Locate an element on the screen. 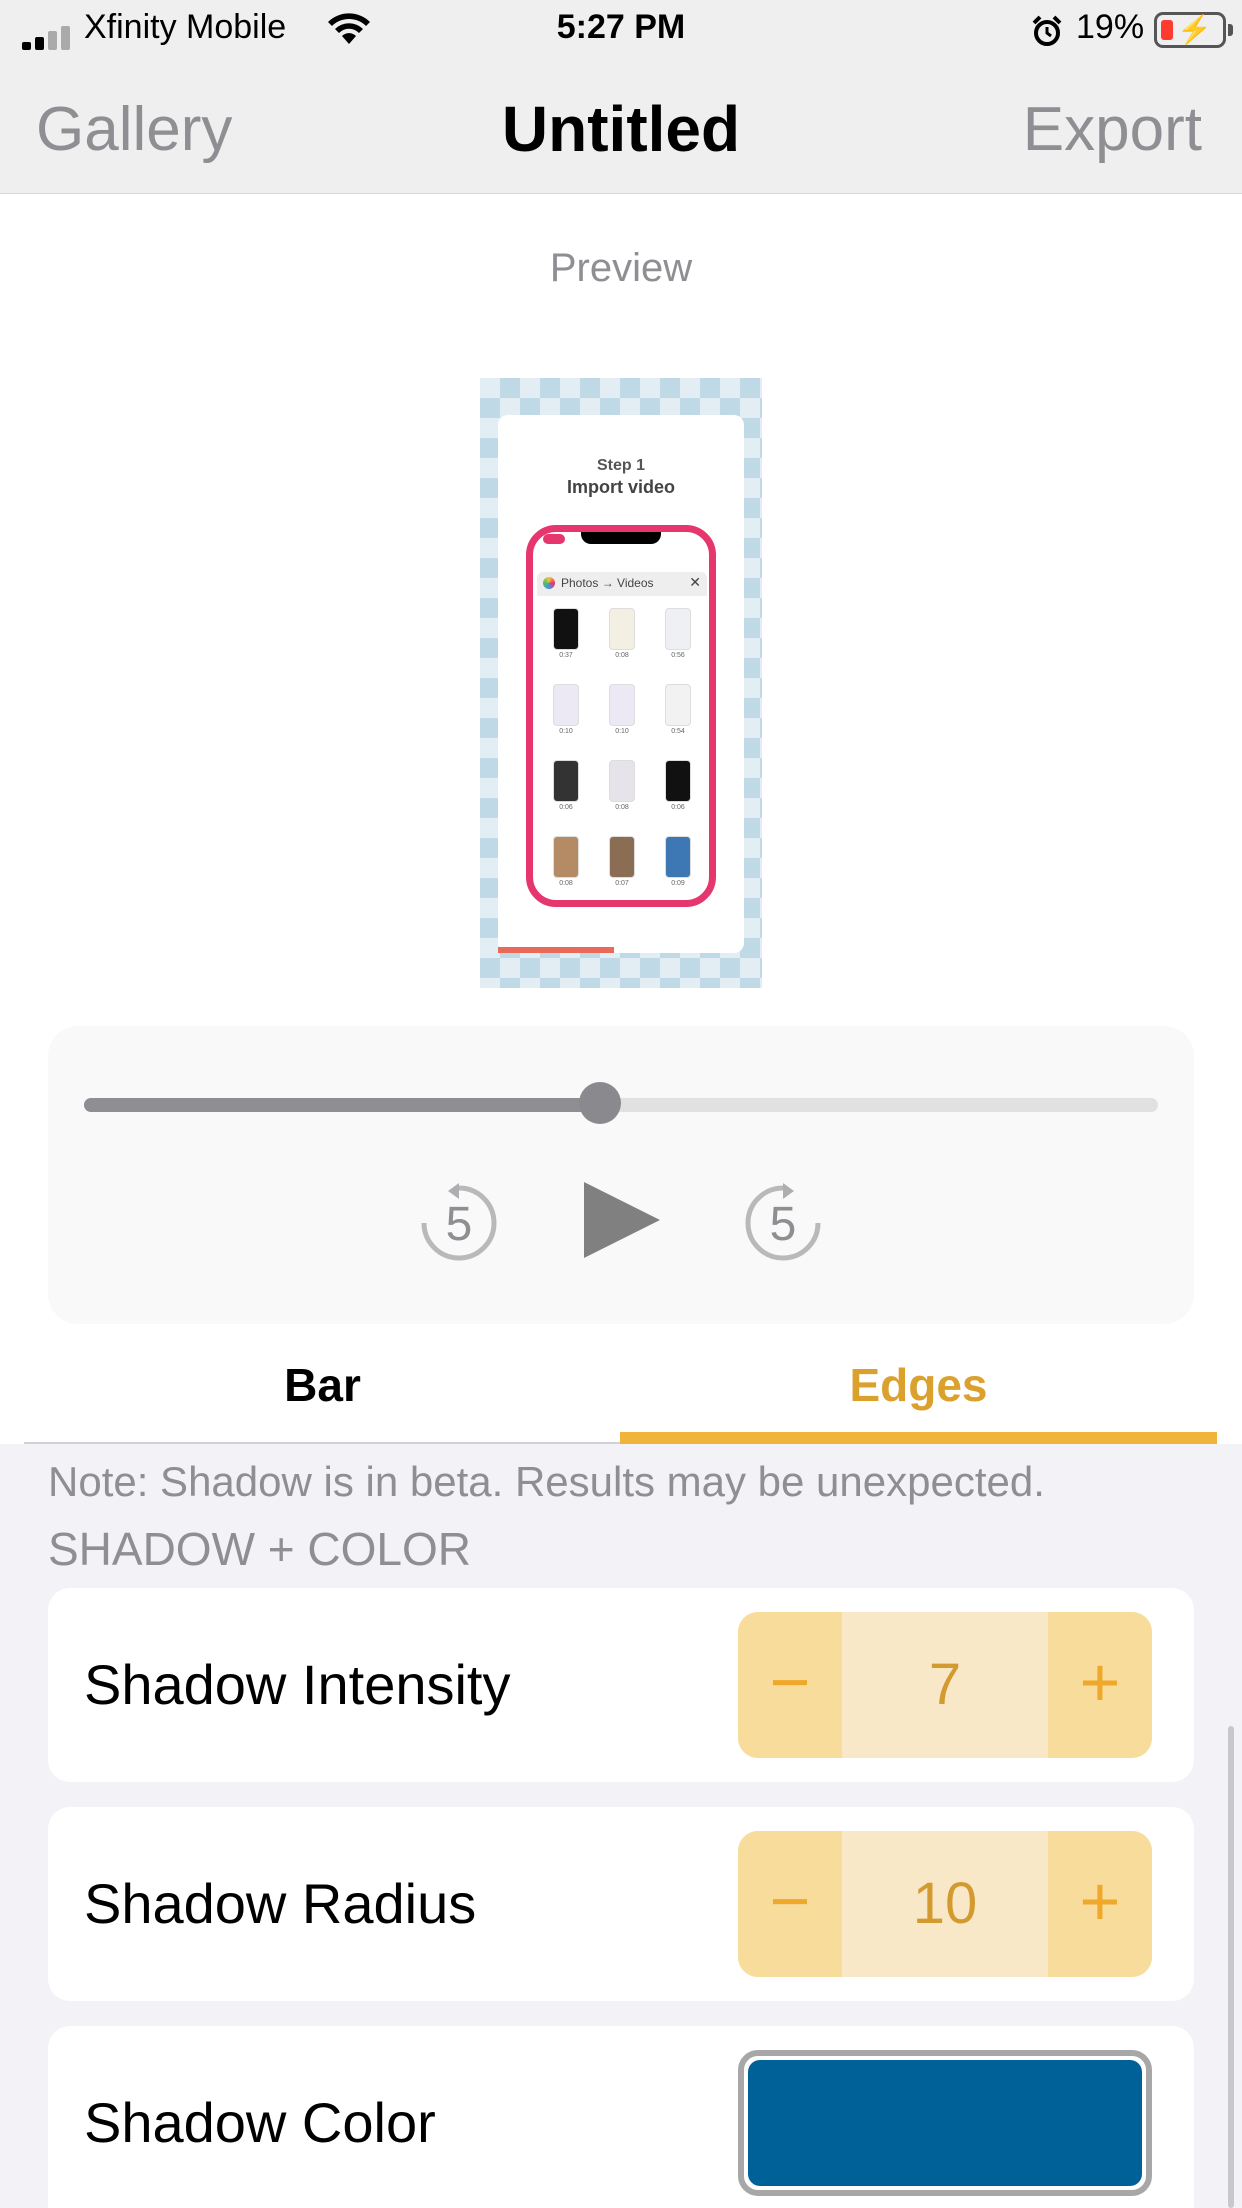 This screenshot has width=1242, height=2208. photos-app-icon is located at coordinates (549, 583).